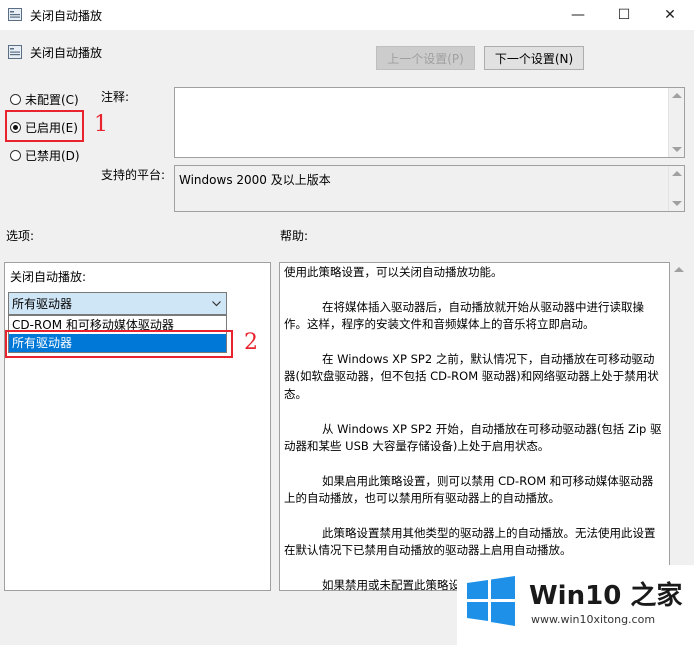 This screenshot has height=645, width=694. I want to click on window-title: 关闭自动播放, so click(66, 16).